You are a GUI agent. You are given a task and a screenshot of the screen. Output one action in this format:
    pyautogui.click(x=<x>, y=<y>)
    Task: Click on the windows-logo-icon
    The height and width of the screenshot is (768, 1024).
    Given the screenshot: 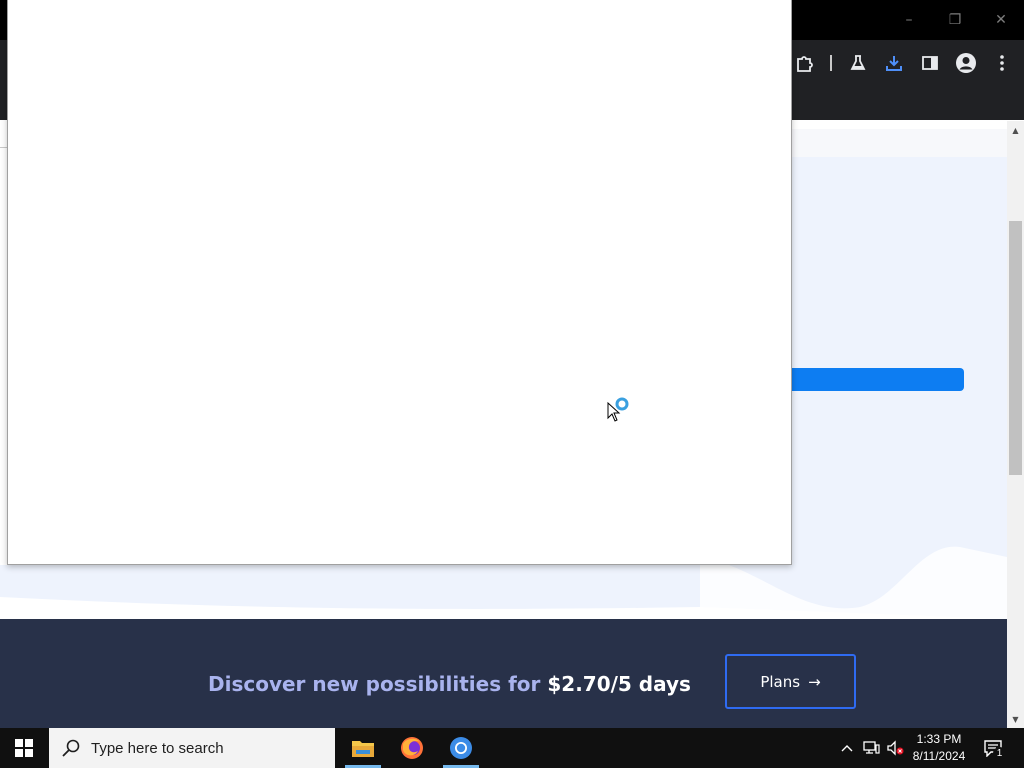 What is the action you would take?
    pyautogui.click(x=24, y=748)
    